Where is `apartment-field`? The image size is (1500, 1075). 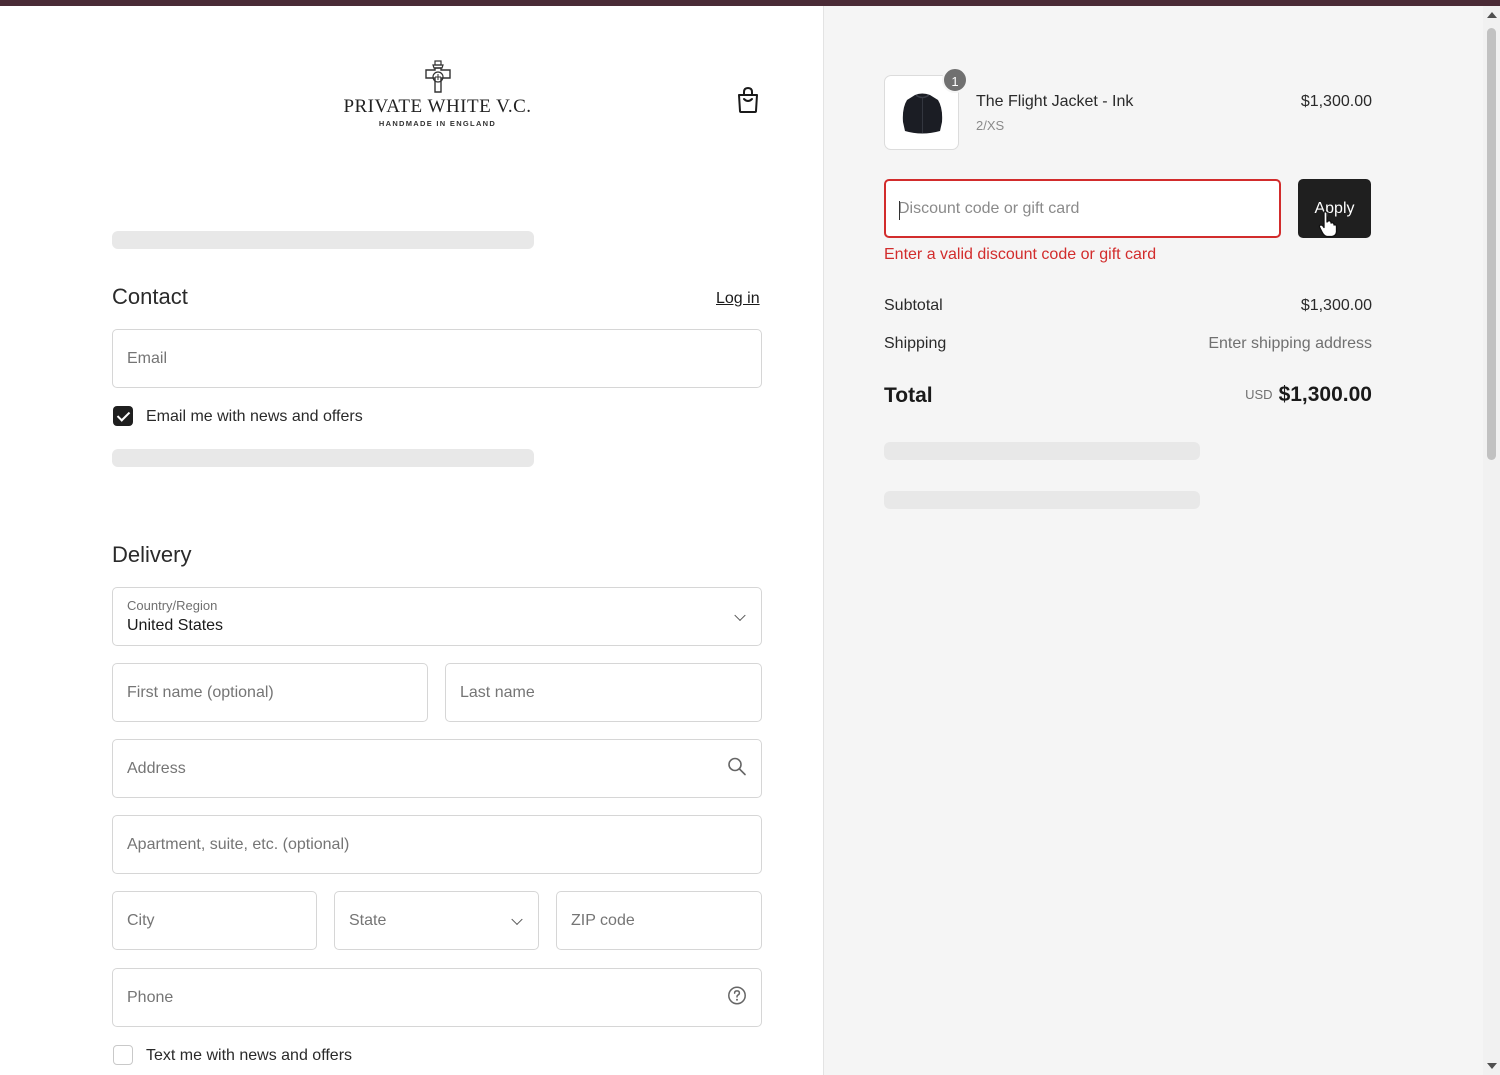
apartment-field is located at coordinates (437, 844).